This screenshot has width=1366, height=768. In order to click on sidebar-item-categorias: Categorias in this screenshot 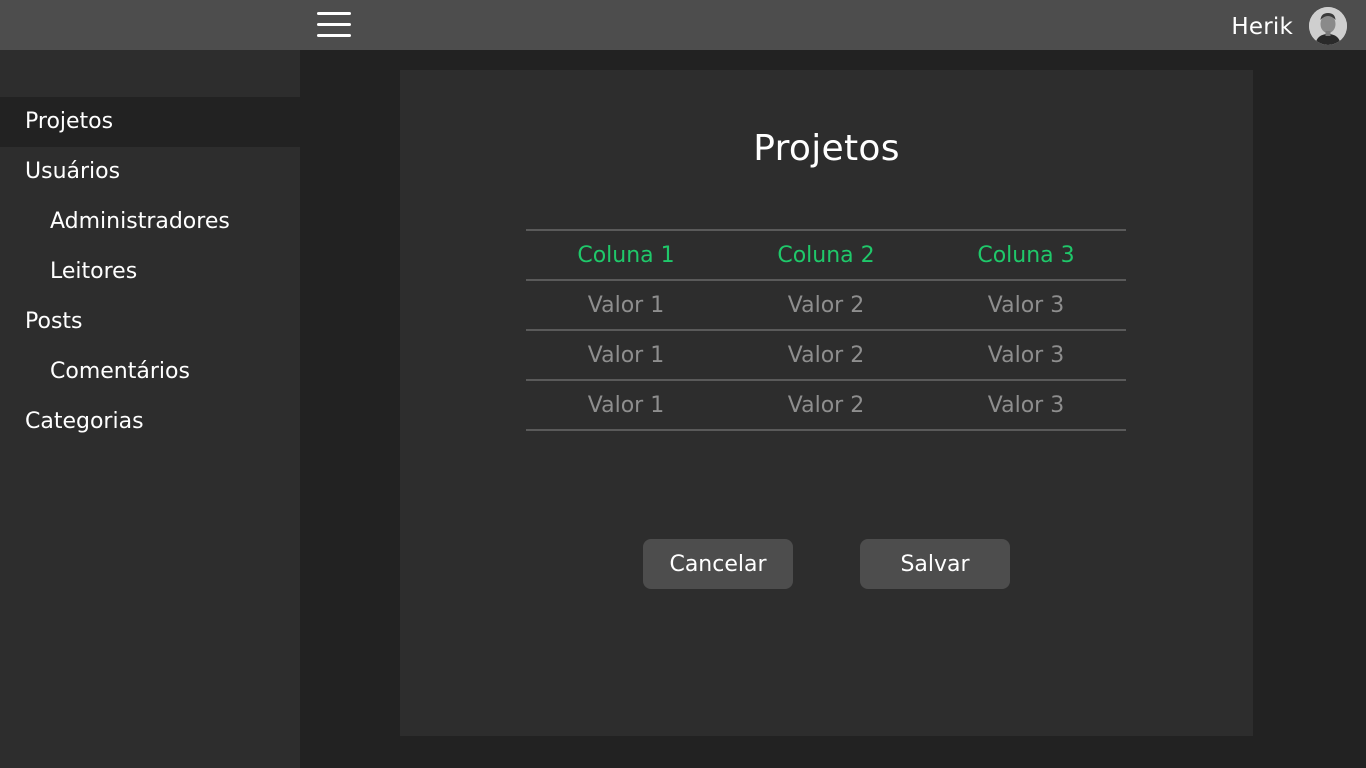, I will do `click(150, 422)`.